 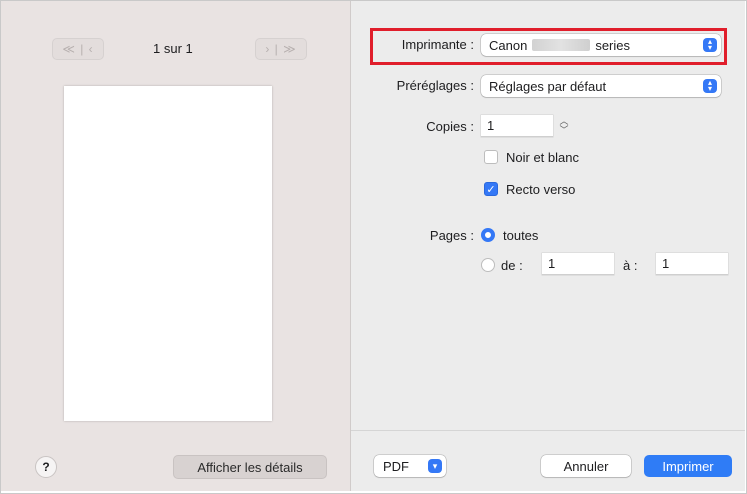 What do you see at coordinates (488, 265) in the screenshot?
I see `pages-range-radio` at bounding box center [488, 265].